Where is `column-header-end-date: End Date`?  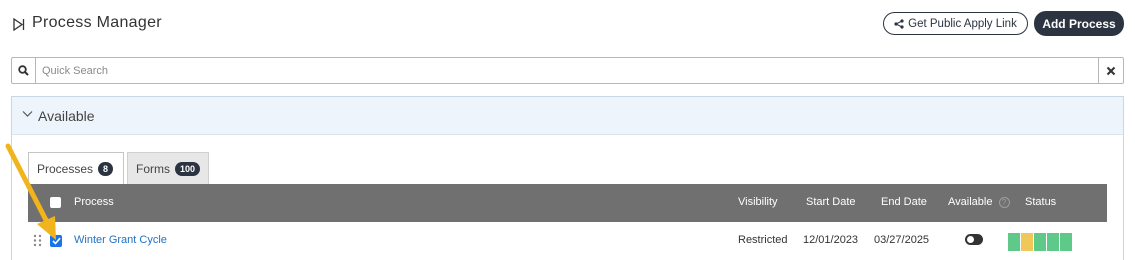
column-header-end-date: End Date is located at coordinates (904, 202).